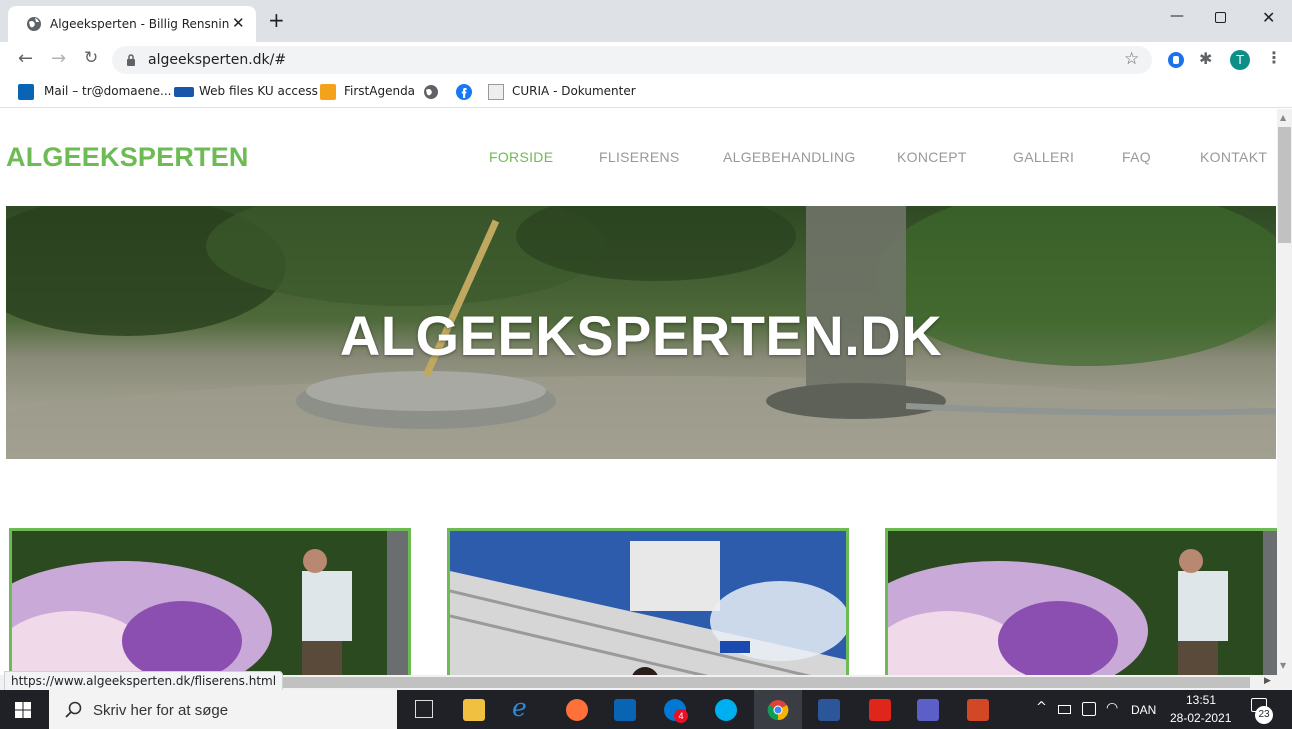  Describe the element at coordinates (1041, 707) in the screenshot. I see `tray-chevron-icon: ^` at that location.